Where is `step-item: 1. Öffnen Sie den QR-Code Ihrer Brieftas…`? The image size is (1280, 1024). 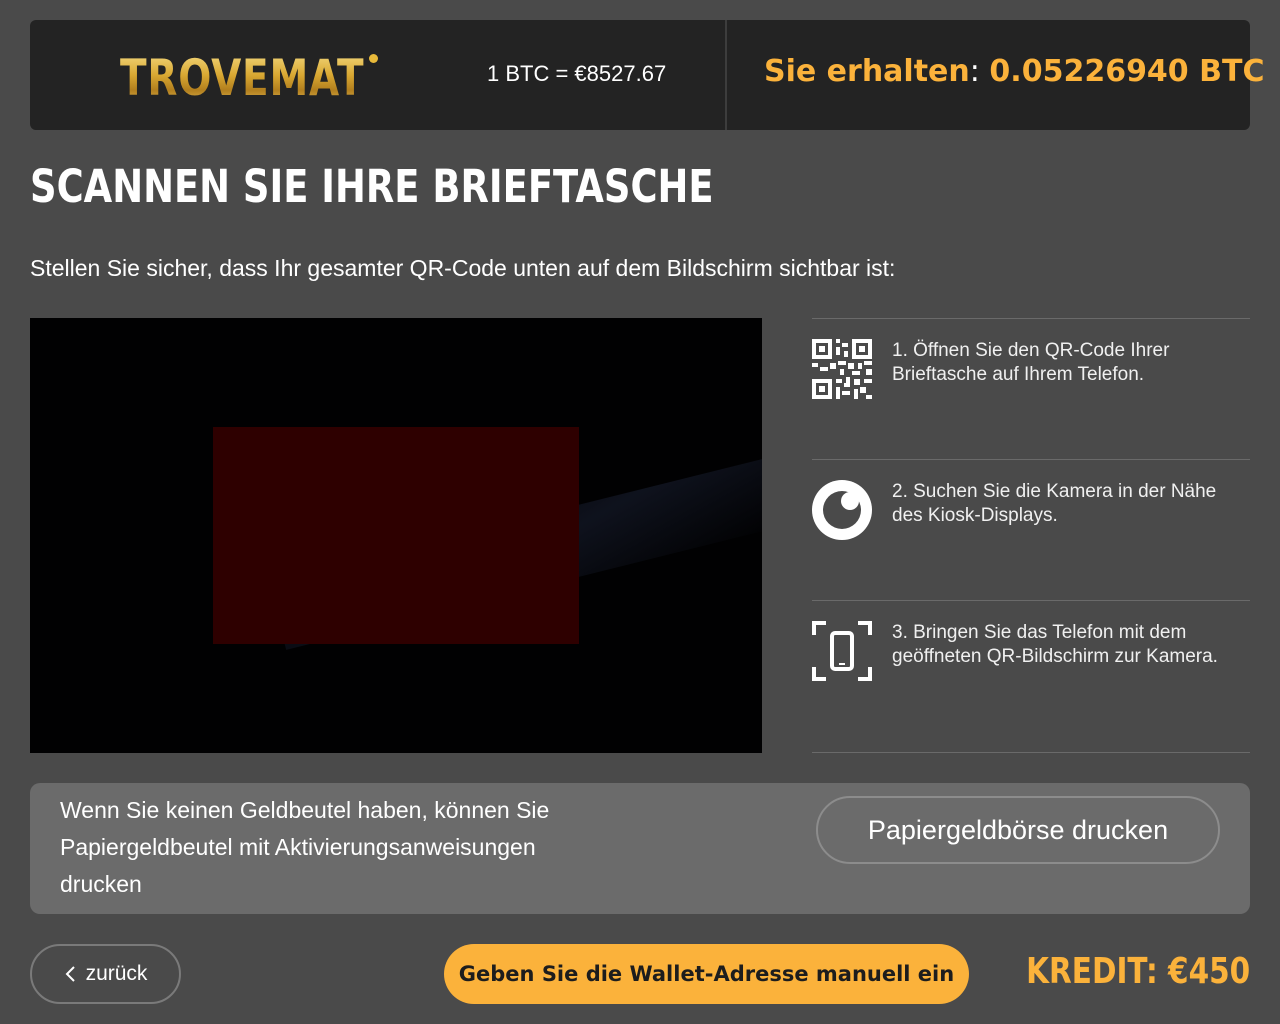
step-item: 1. Öffnen Sie den QR-Code Ihrer Brieftas… is located at coordinates (1031, 388).